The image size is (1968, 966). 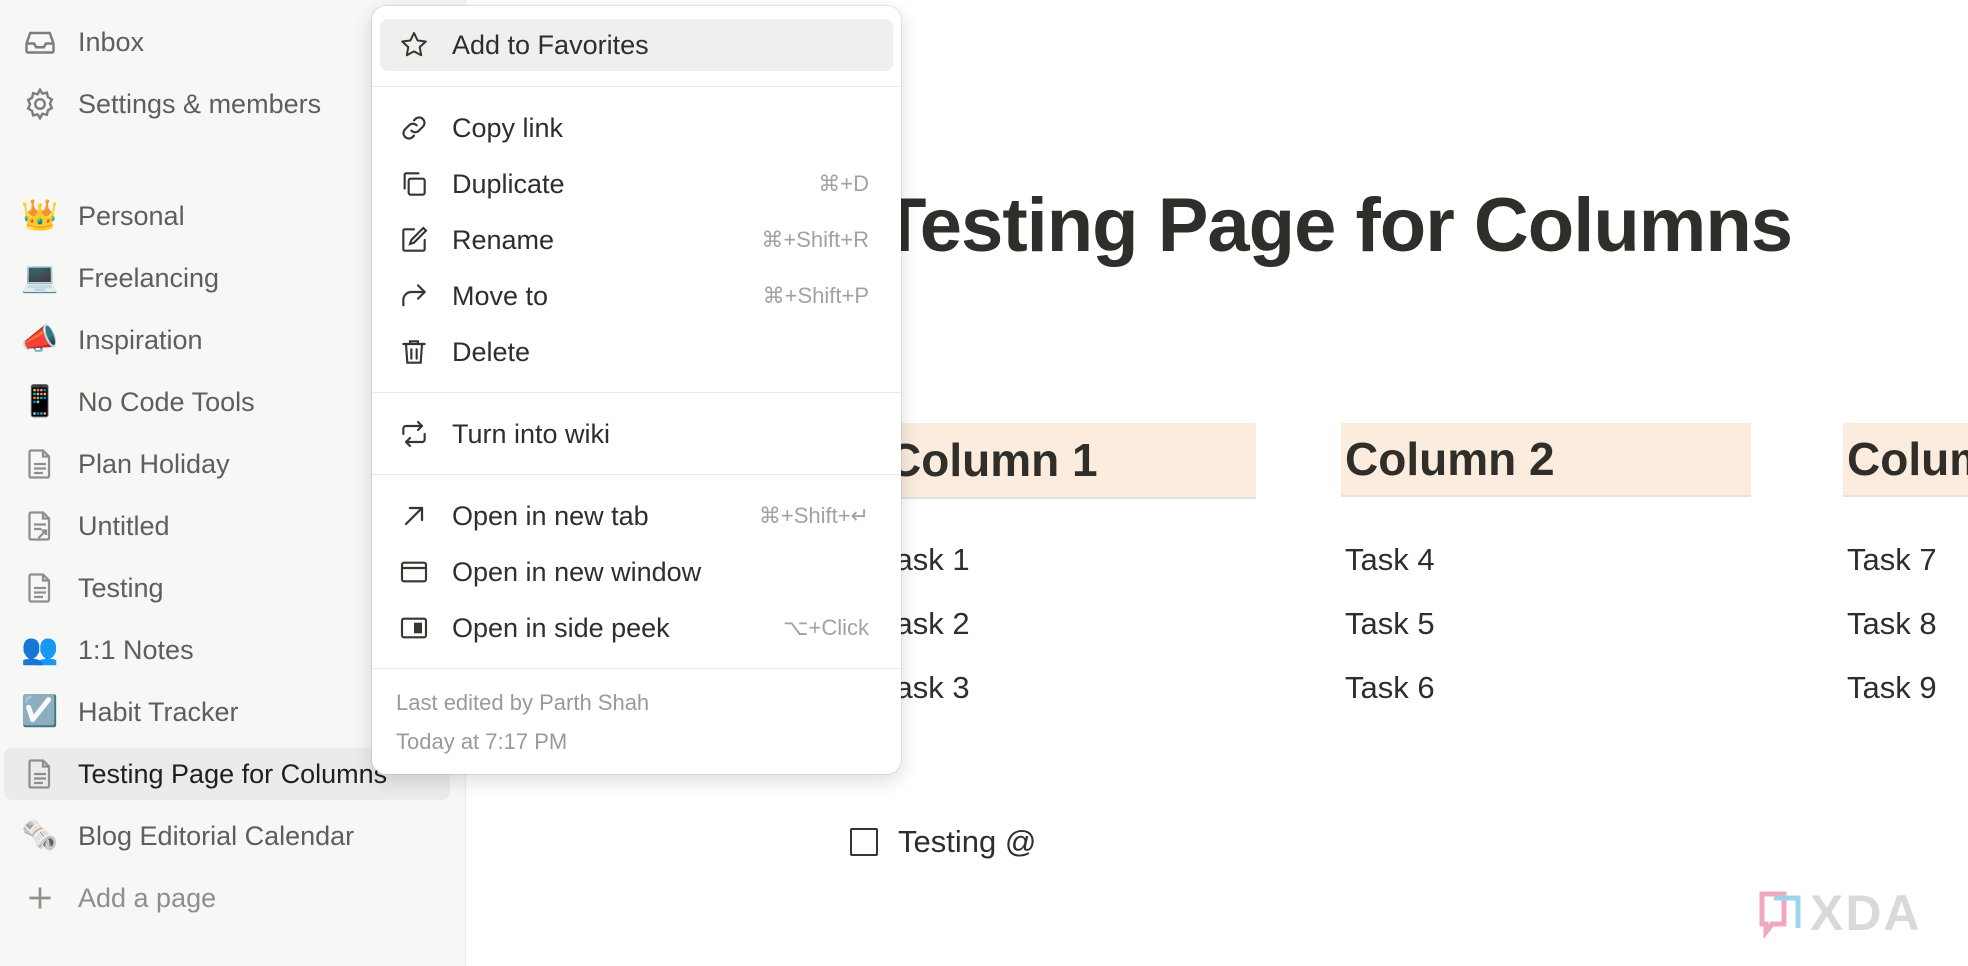 I want to click on menu-item-rename: Rename ⌘+Shift+R, so click(x=636, y=240).